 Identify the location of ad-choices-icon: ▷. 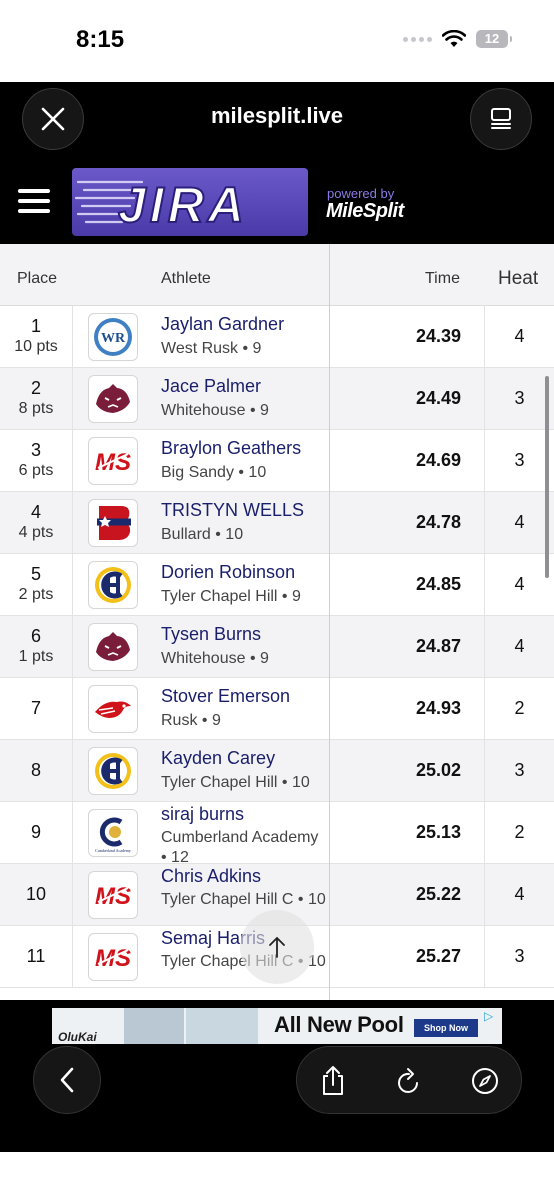
(492, 1016).